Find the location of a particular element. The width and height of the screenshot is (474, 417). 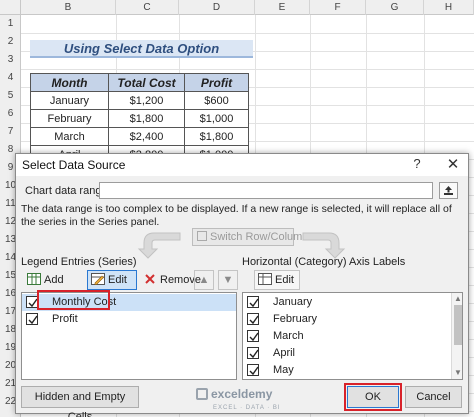

edit-series-icon is located at coordinates (98, 279).